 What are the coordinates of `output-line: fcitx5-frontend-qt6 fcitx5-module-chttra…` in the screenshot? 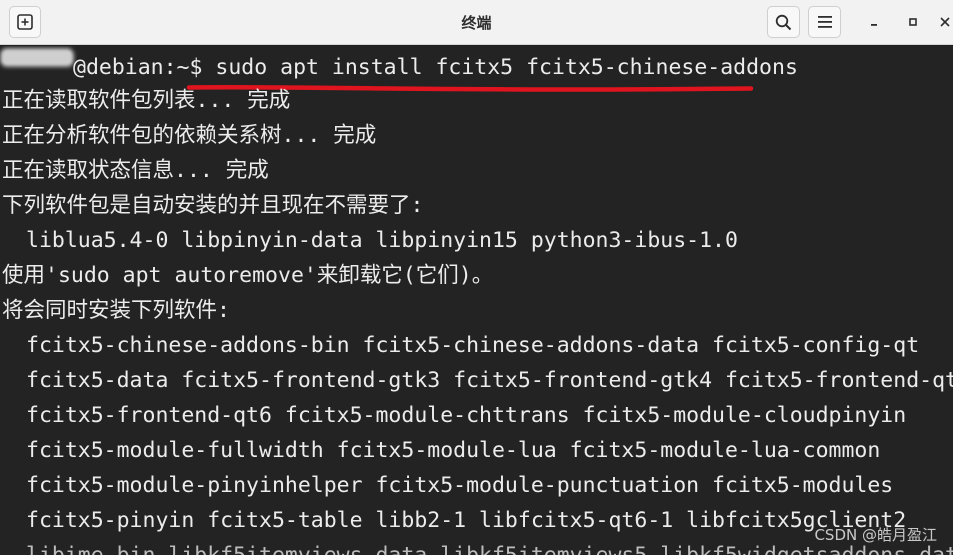 It's located at (466, 415).